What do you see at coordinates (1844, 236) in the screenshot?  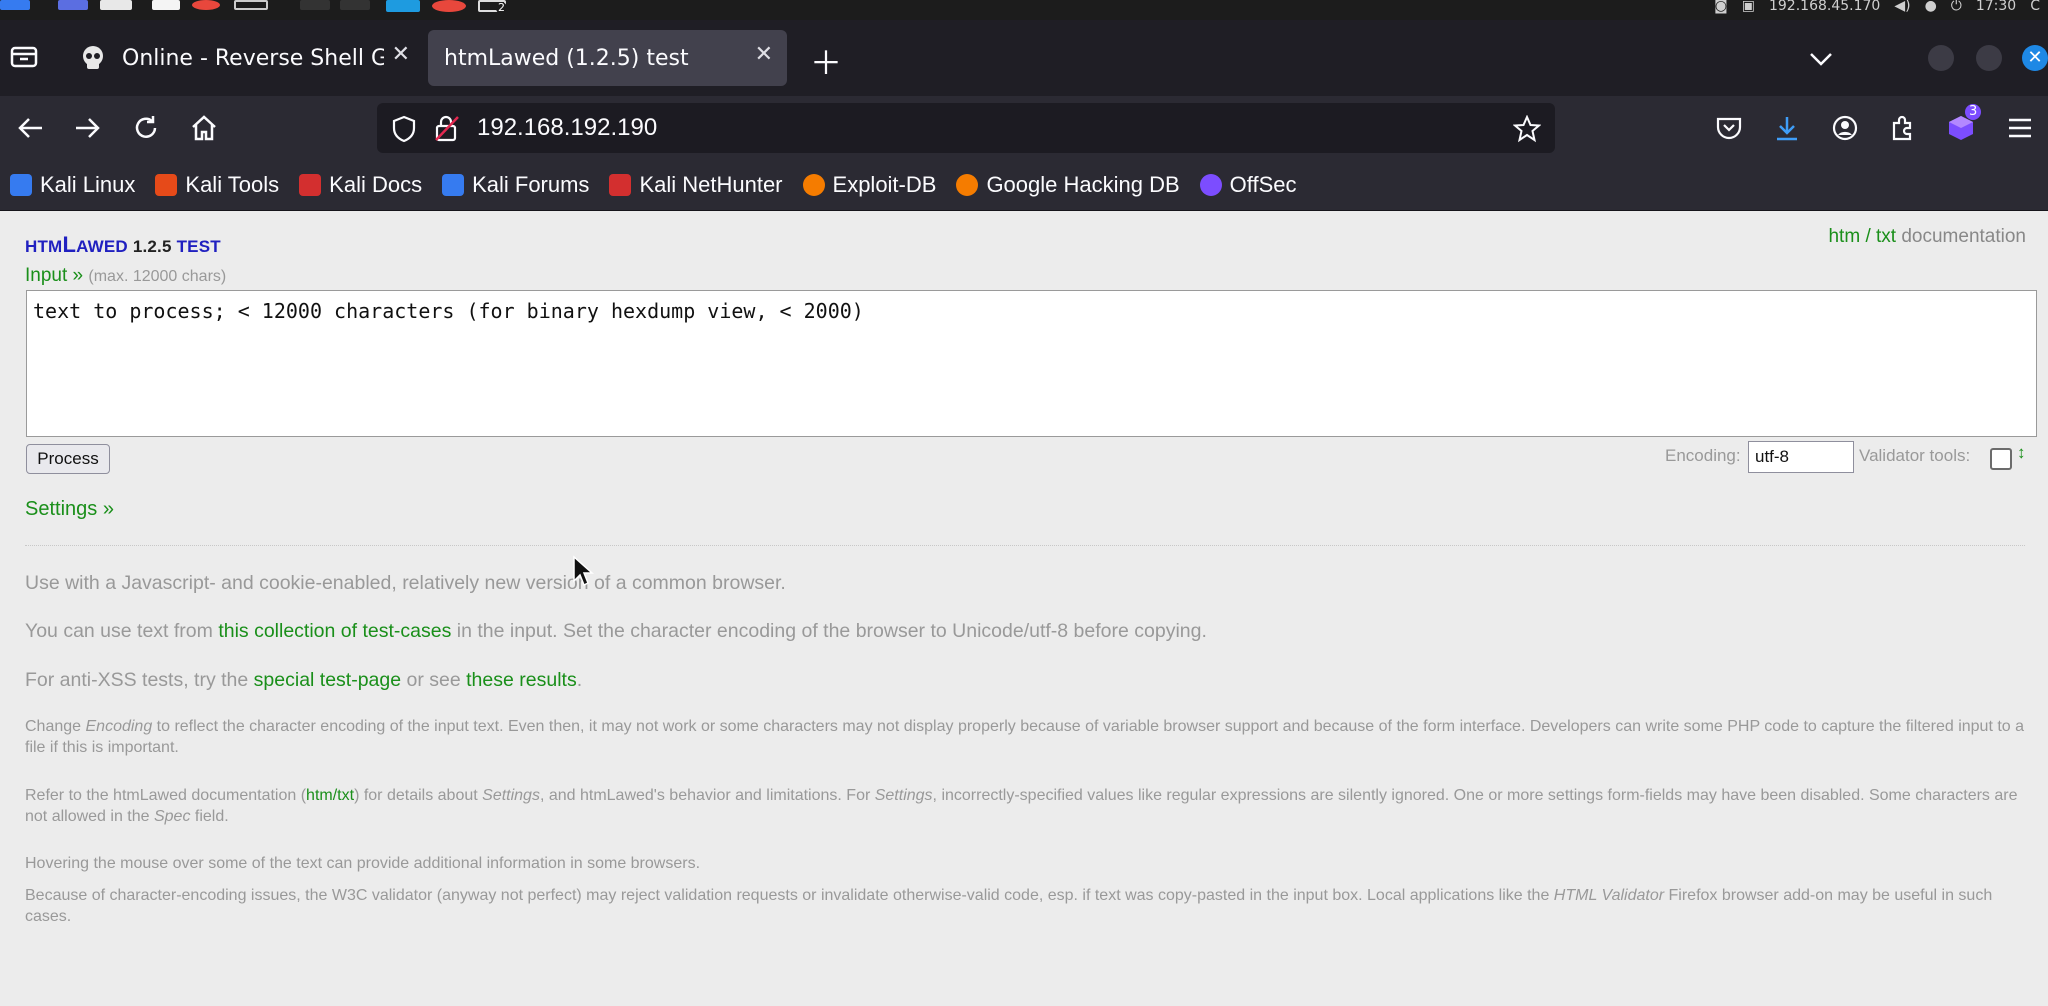 I see `htm-doc-link: htm` at bounding box center [1844, 236].